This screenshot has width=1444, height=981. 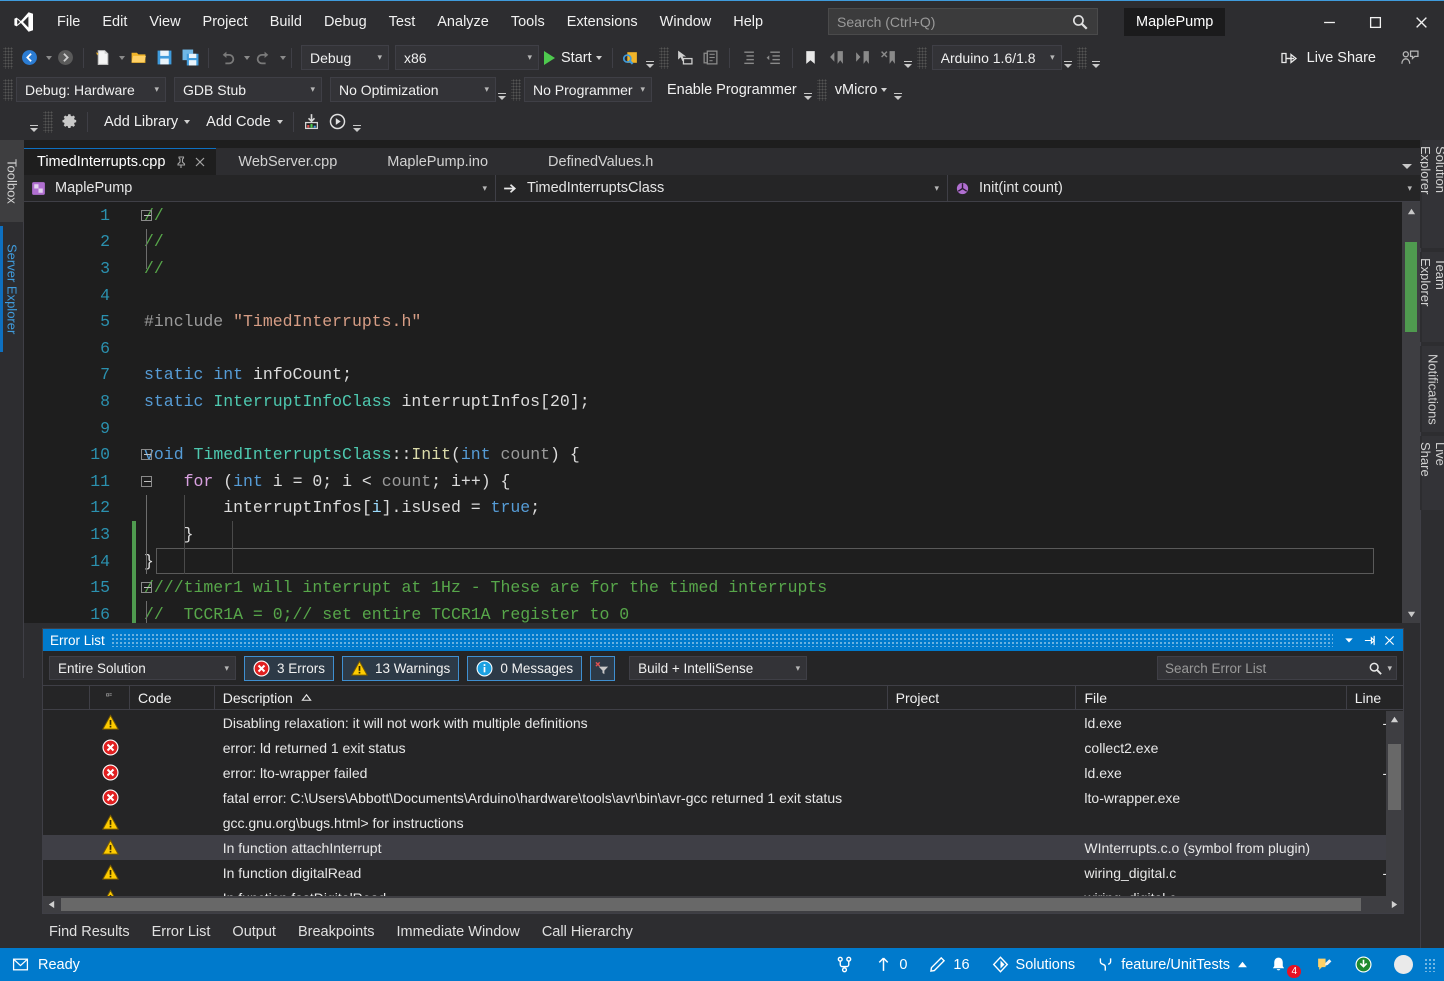 I want to click on error-list-horizontal-scrollbar, so click(x=723, y=904).